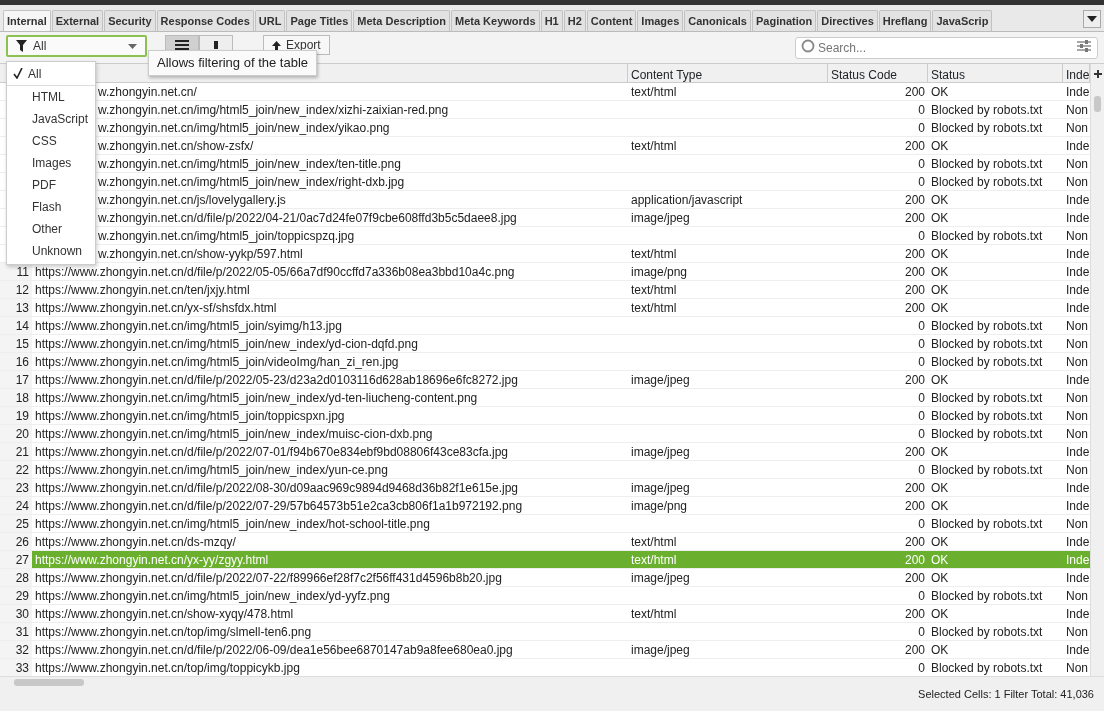 The image size is (1104, 711). Describe the element at coordinates (16, 541) in the screenshot. I see `row-number: 26` at that location.